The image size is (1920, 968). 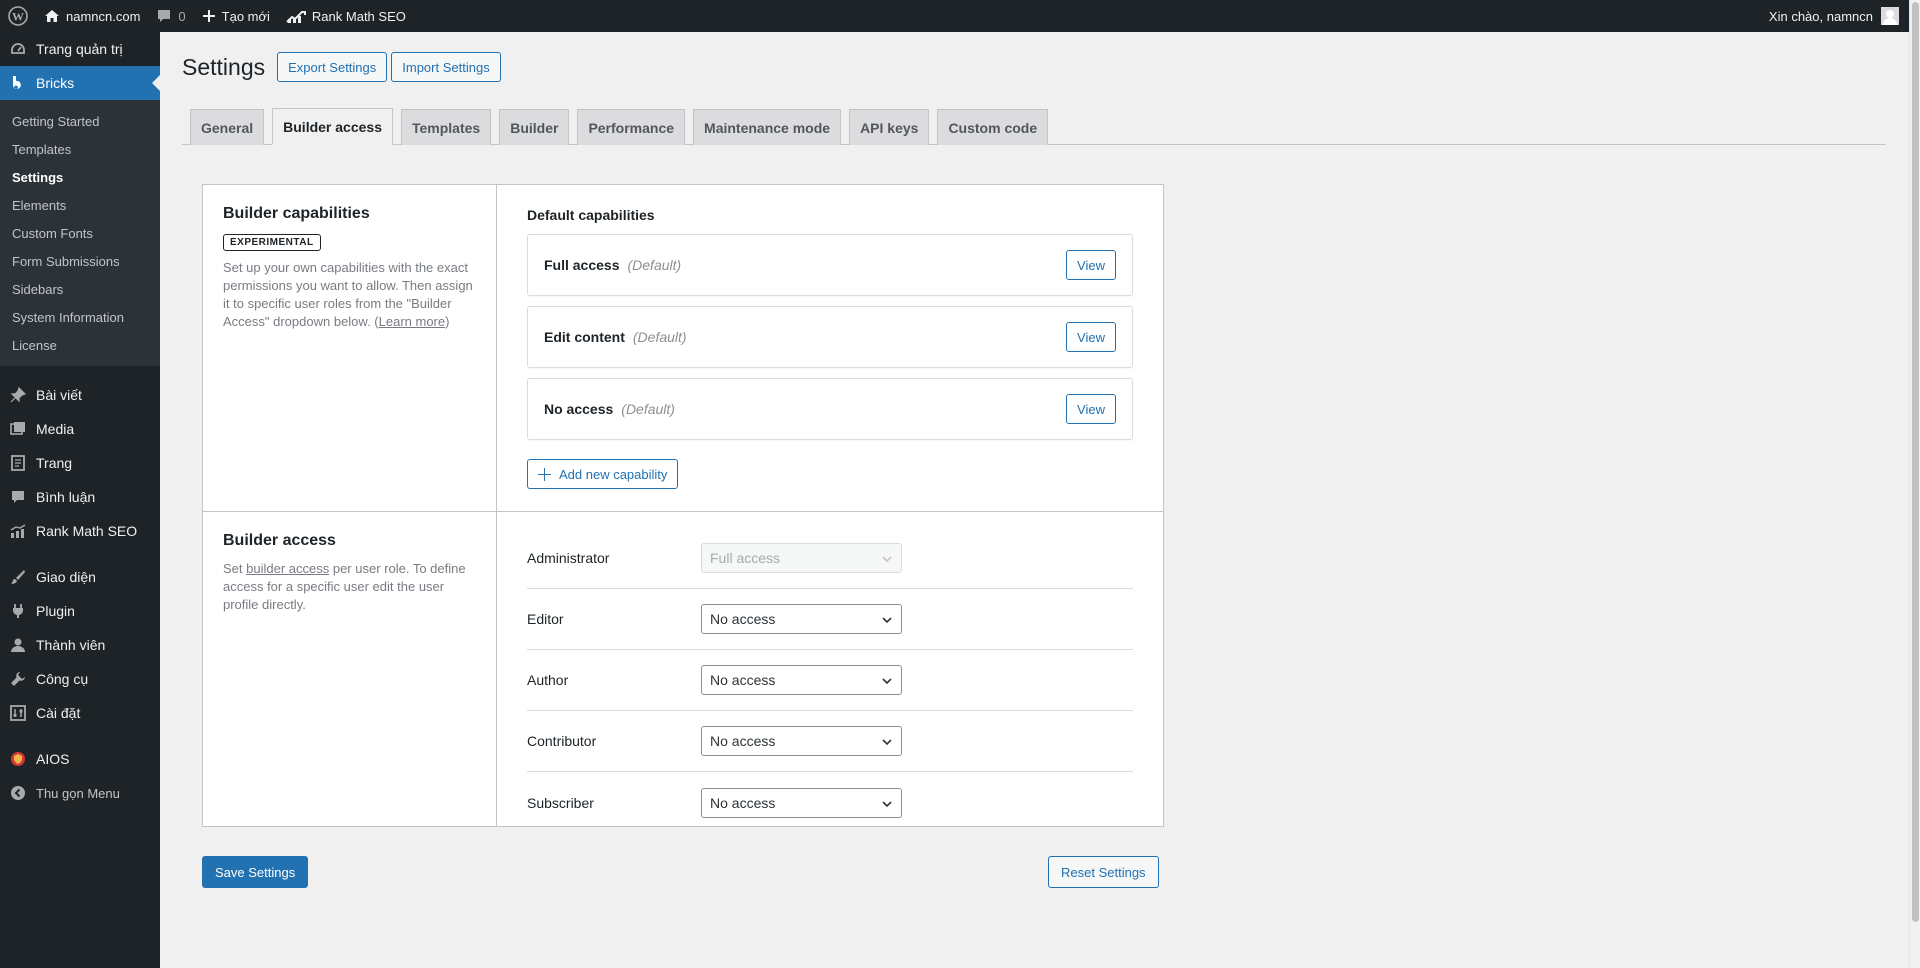 What do you see at coordinates (887, 803) in the screenshot?
I see `chevron-down-icon` at bounding box center [887, 803].